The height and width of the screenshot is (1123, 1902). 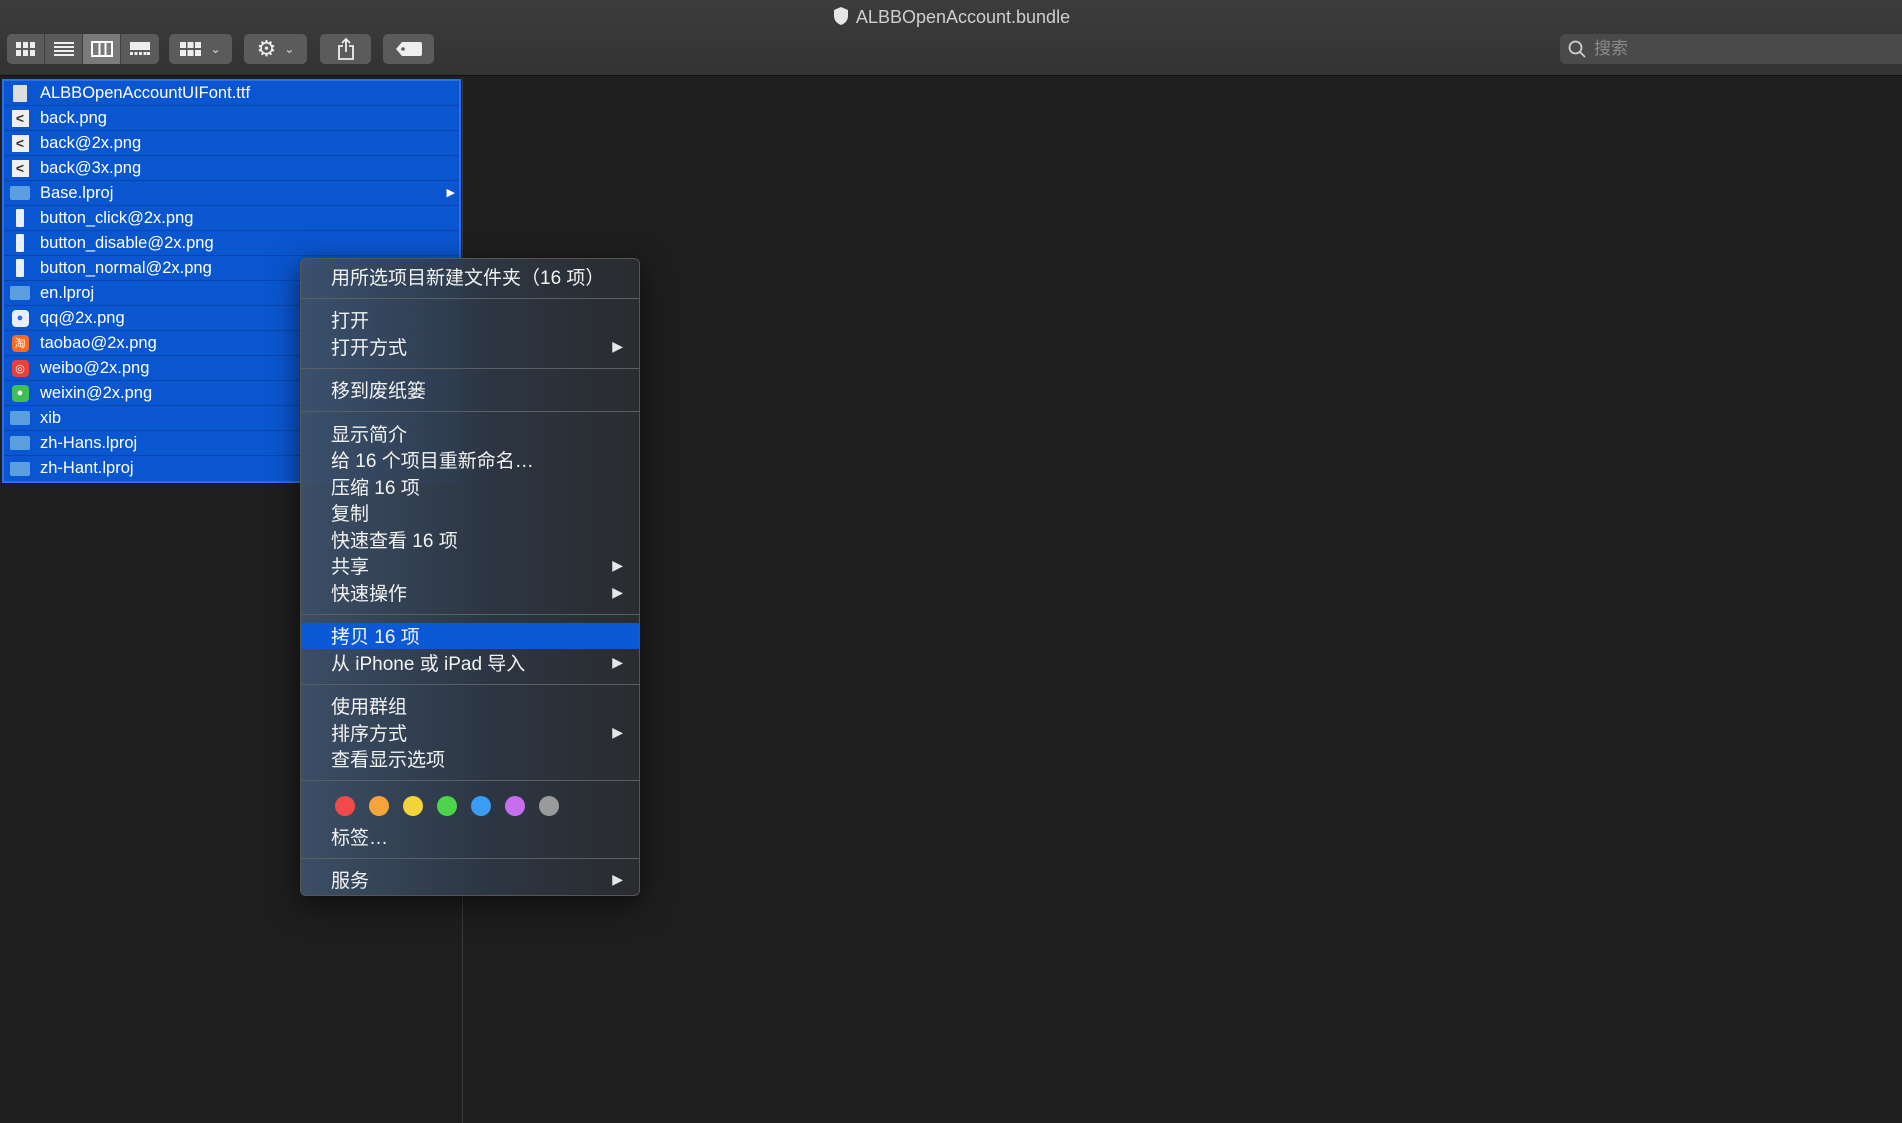 I want to click on menu-item-new-folder: 用所选项目新建文件夹（16 项）, so click(x=470, y=276).